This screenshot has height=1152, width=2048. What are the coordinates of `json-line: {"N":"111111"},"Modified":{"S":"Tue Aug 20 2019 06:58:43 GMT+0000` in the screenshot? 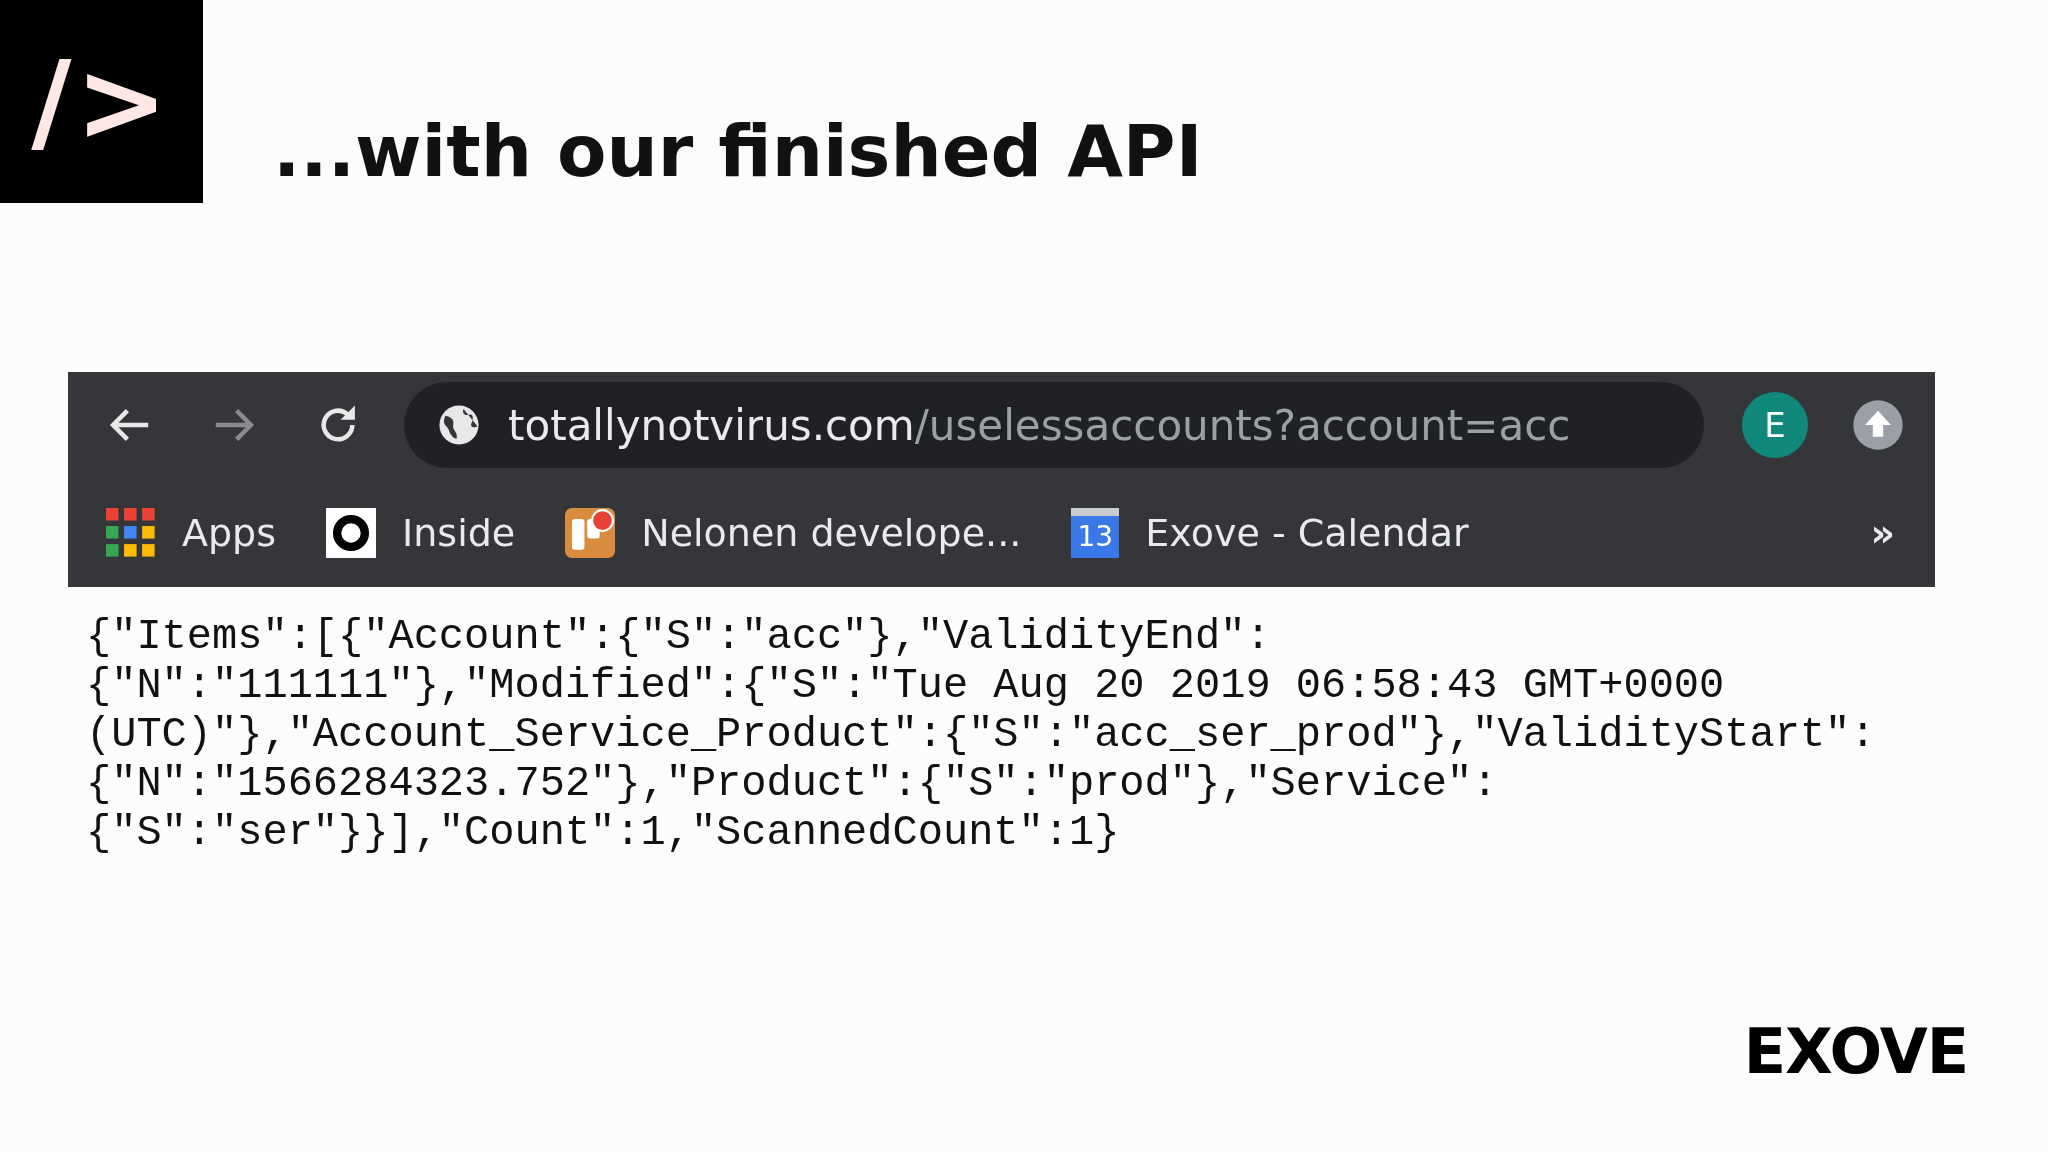 It's located at (906, 686).